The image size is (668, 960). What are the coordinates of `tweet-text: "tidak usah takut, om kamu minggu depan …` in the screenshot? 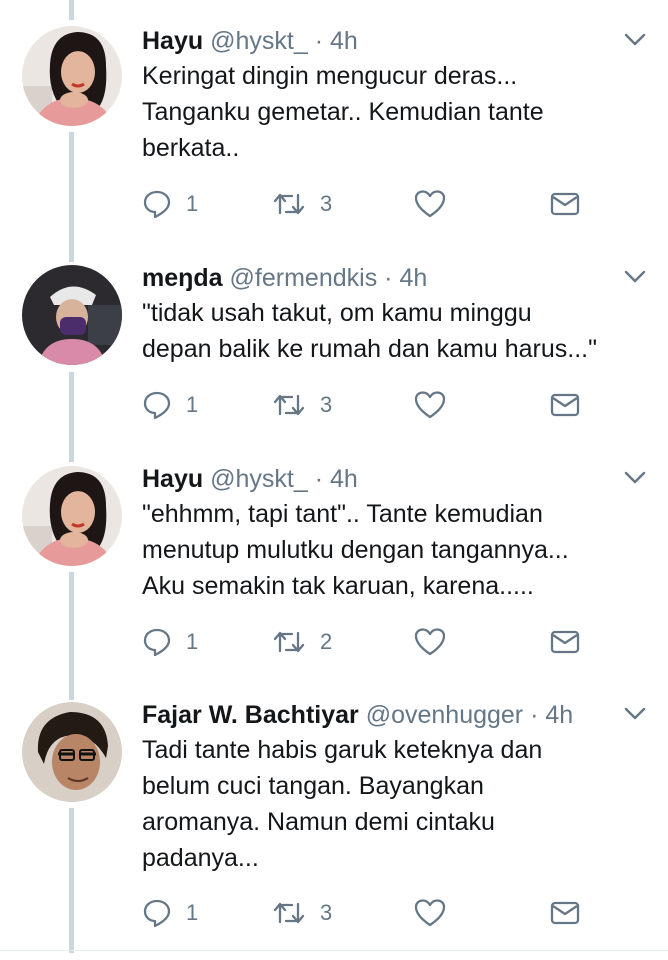 It's located at (397, 331).